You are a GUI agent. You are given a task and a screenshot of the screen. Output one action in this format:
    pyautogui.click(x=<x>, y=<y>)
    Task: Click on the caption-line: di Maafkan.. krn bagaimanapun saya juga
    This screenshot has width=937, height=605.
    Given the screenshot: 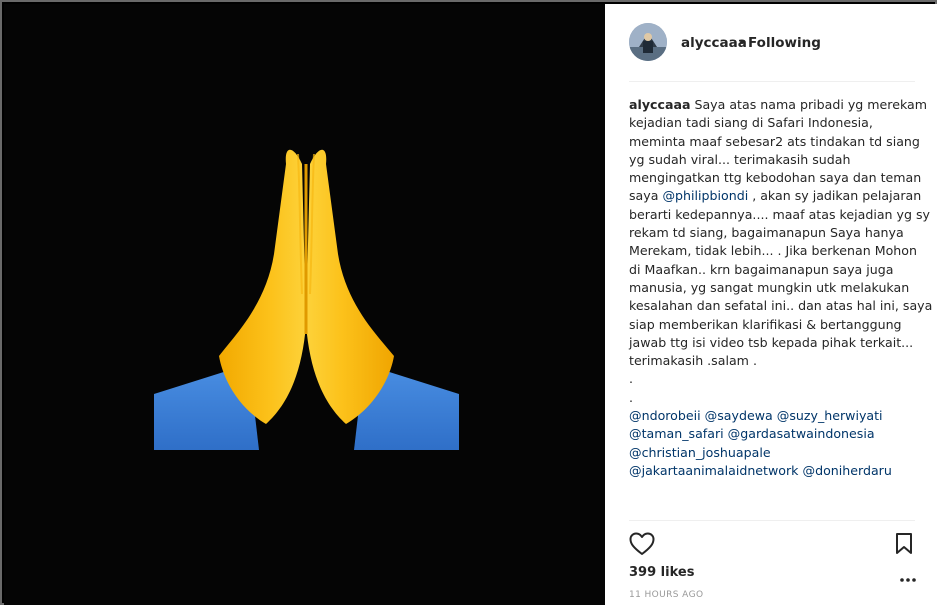 What is the action you would take?
    pyautogui.click(x=775, y=270)
    